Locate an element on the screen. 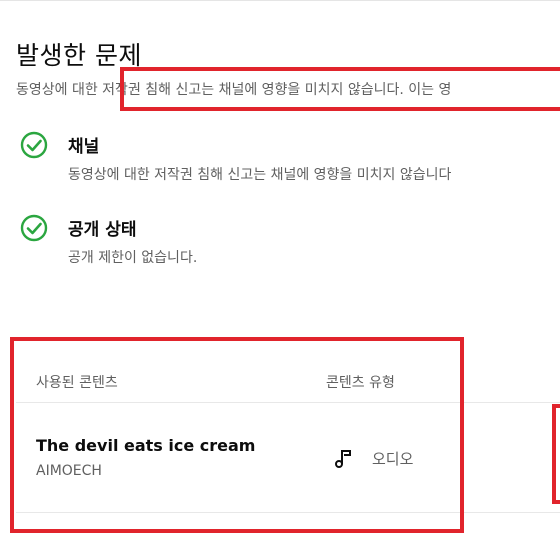 The width and height of the screenshot is (560, 560). top-divider is located at coordinates (280, 0).